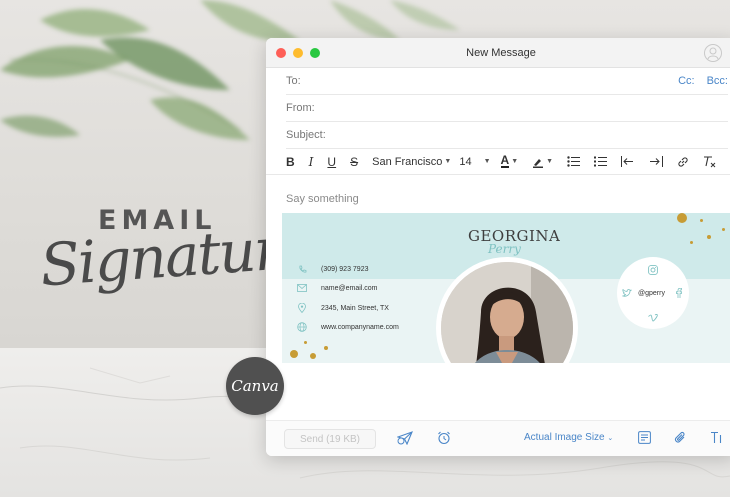 This screenshot has height=497, width=730. What do you see at coordinates (407, 162) in the screenshot?
I see `font-family-value: San Francisco` at bounding box center [407, 162].